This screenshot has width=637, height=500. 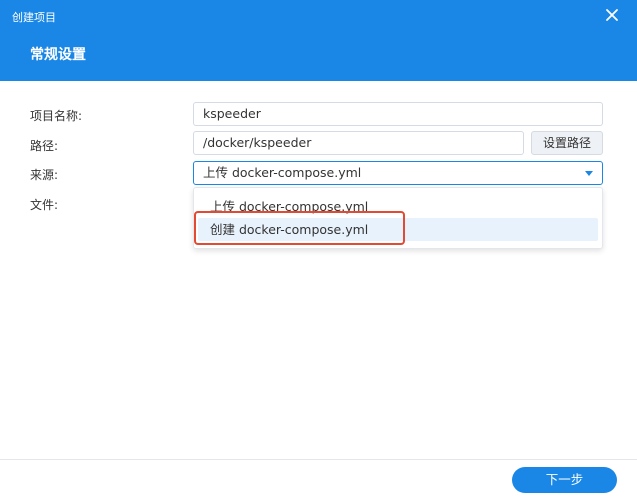 What do you see at coordinates (318, 459) in the screenshot?
I see `footer-divider` at bounding box center [318, 459].